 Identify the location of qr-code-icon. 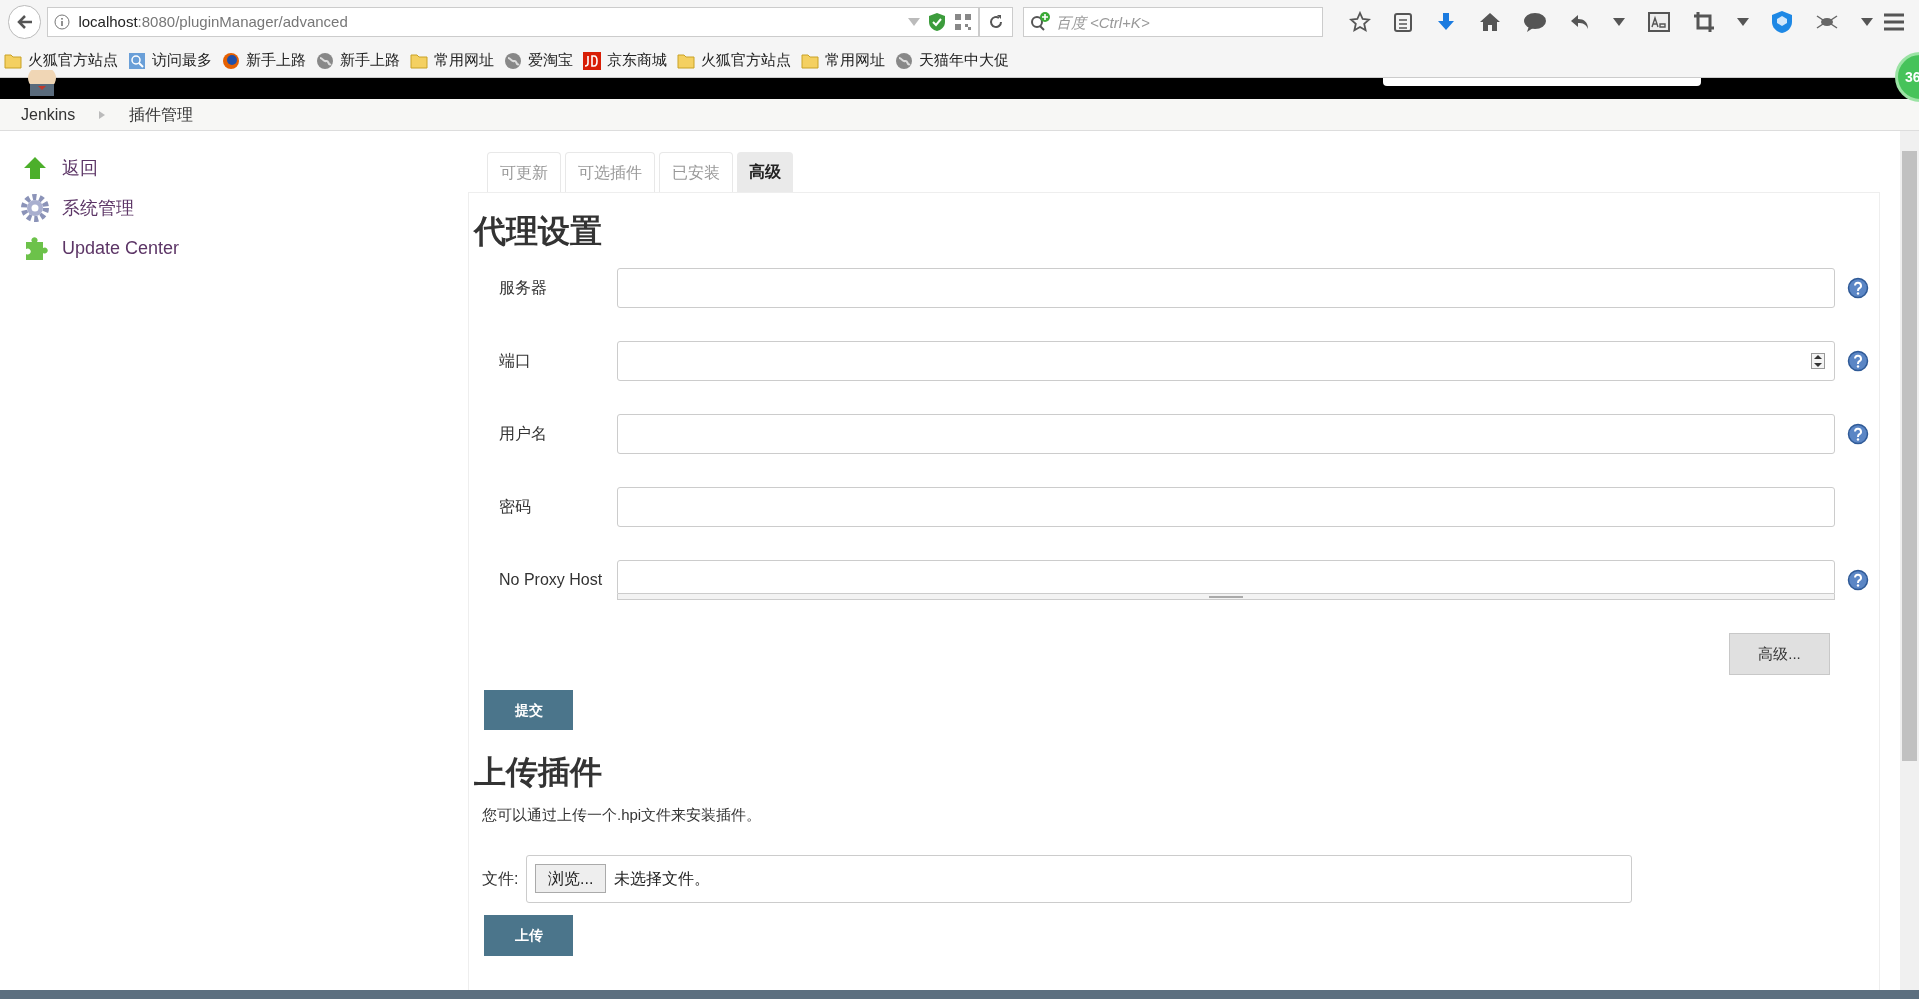
(963, 22).